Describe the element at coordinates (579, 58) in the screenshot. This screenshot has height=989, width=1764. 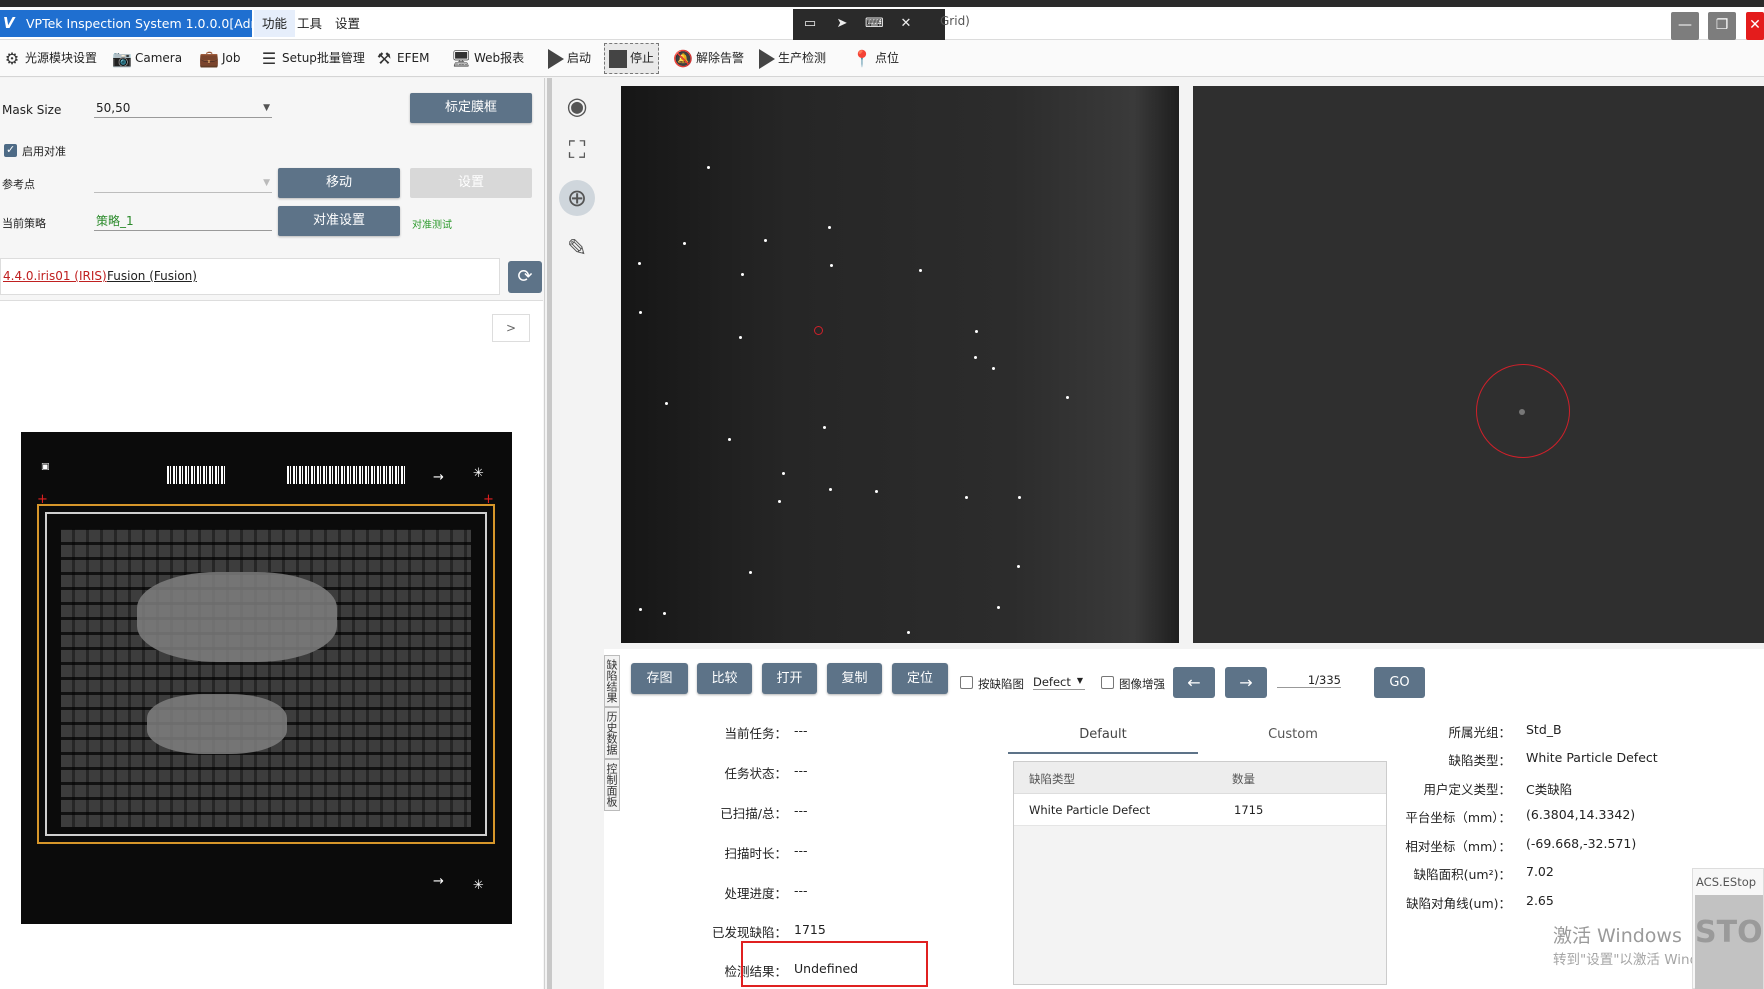
I see `toolbar-label: 启动` at that location.